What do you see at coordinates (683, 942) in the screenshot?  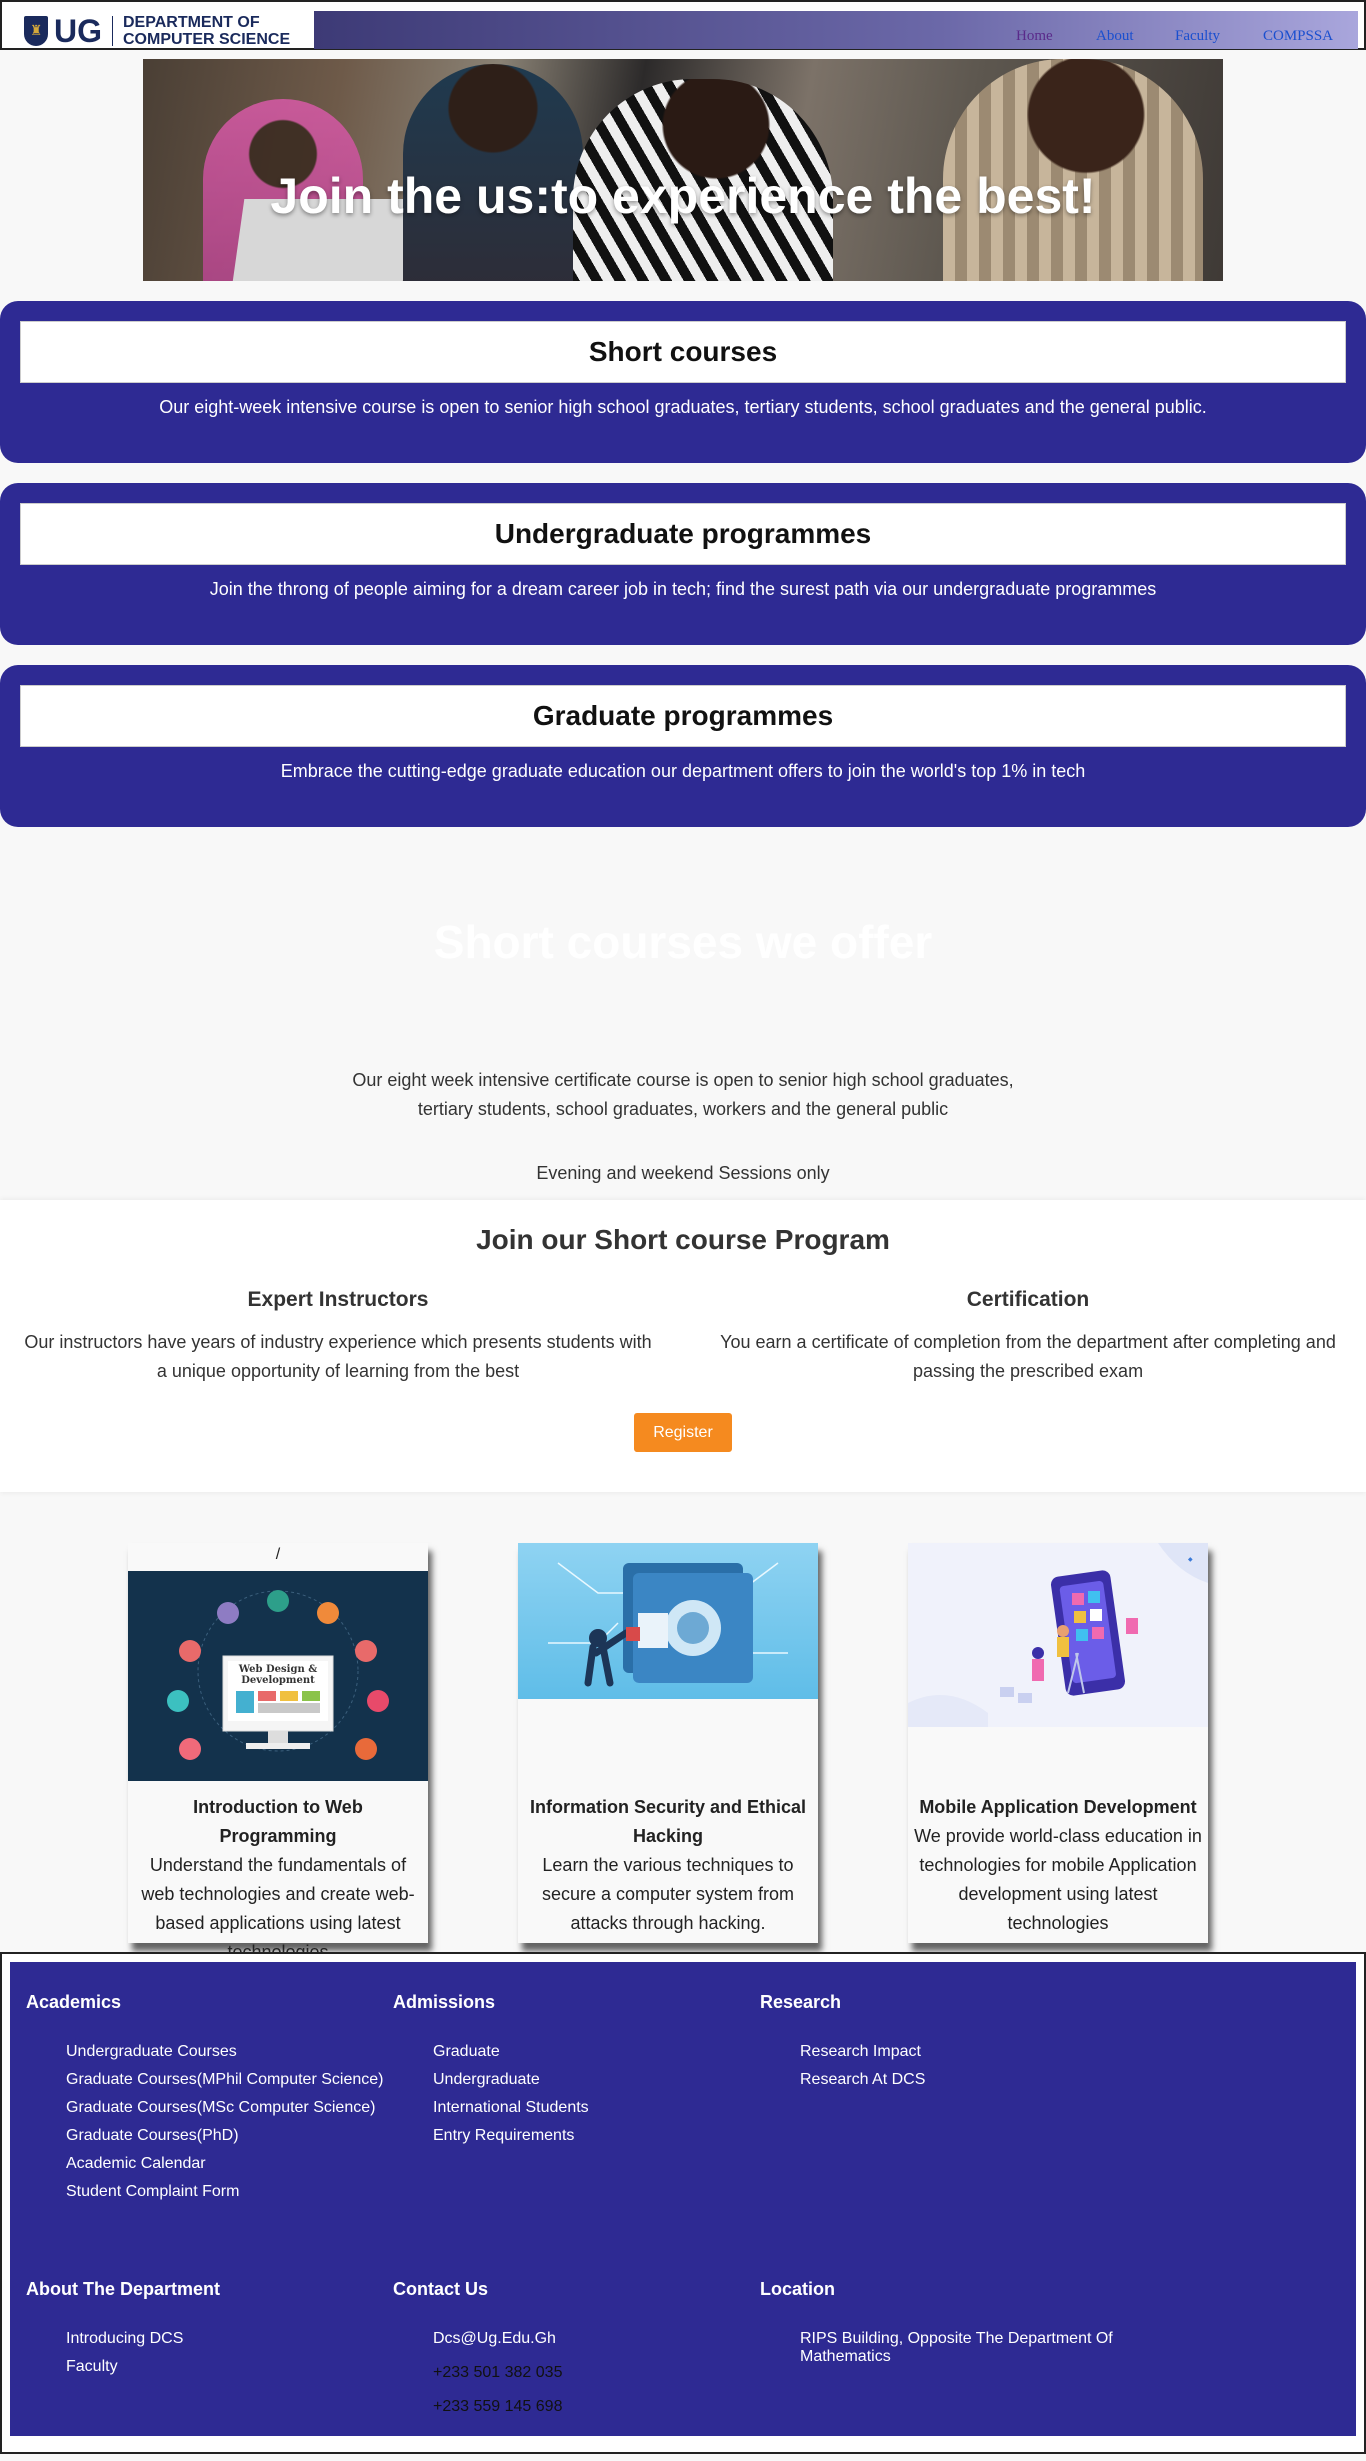 I see `offer-title: Short courses we offer` at bounding box center [683, 942].